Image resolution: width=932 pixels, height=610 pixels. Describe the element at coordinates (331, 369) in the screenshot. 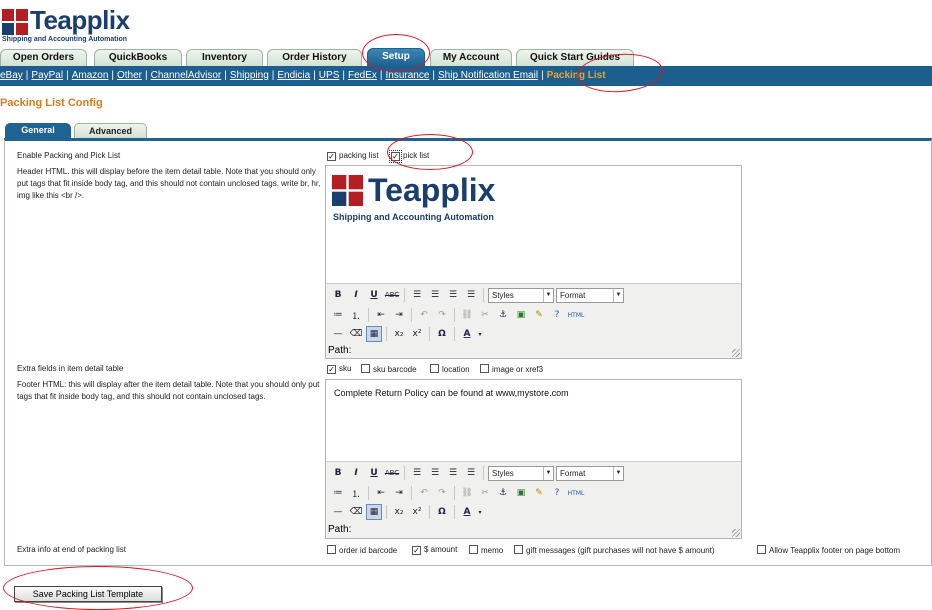

I see `sku-checkbox: ✓` at that location.